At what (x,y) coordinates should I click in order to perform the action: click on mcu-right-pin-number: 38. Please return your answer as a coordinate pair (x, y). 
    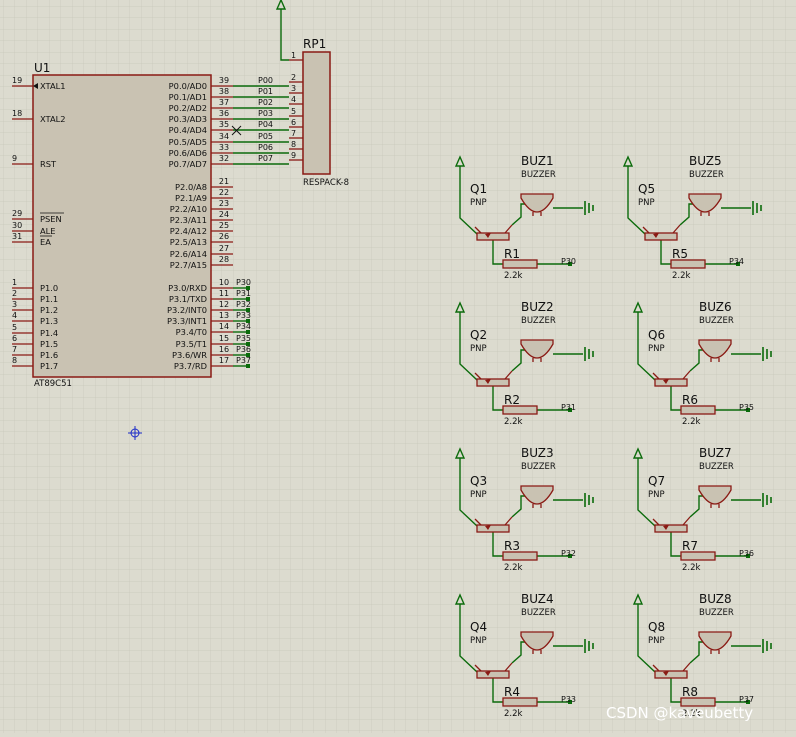
    Looking at the image, I should click on (224, 91).